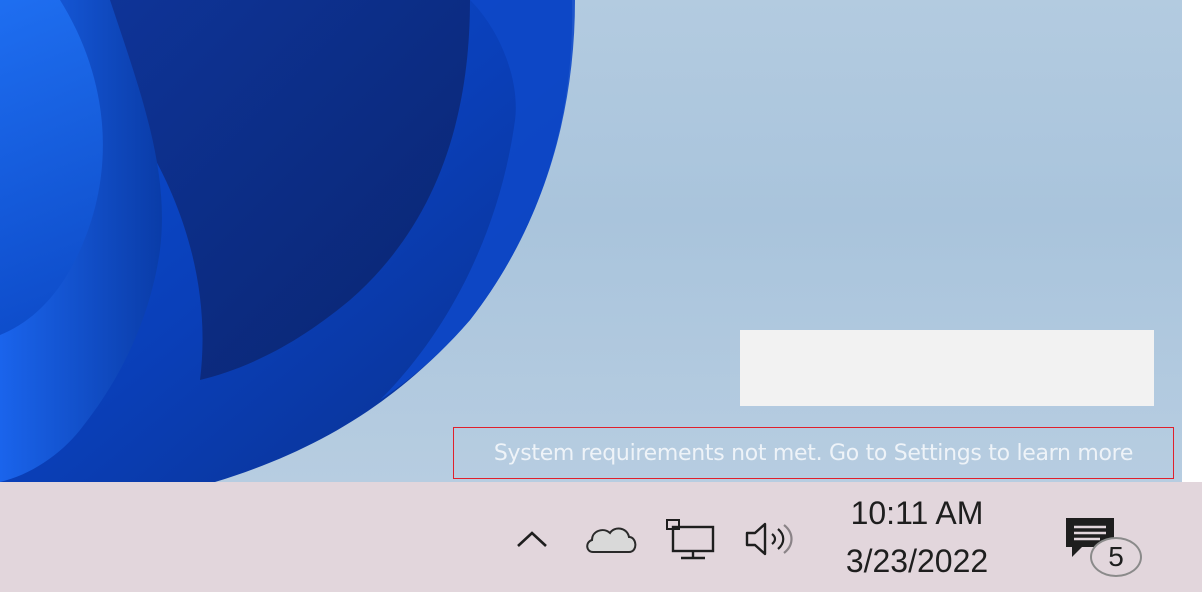 Image resolution: width=1202 pixels, height=592 pixels. Describe the element at coordinates (917, 539) in the screenshot. I see `clock-button: 10:11 AM 3/23/2022` at that location.